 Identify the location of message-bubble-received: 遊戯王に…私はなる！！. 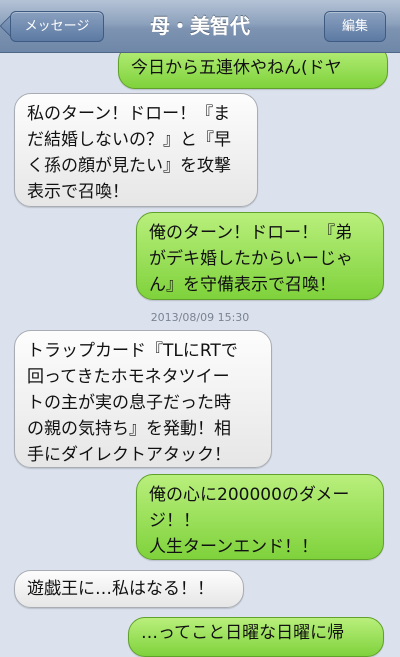
(129, 589).